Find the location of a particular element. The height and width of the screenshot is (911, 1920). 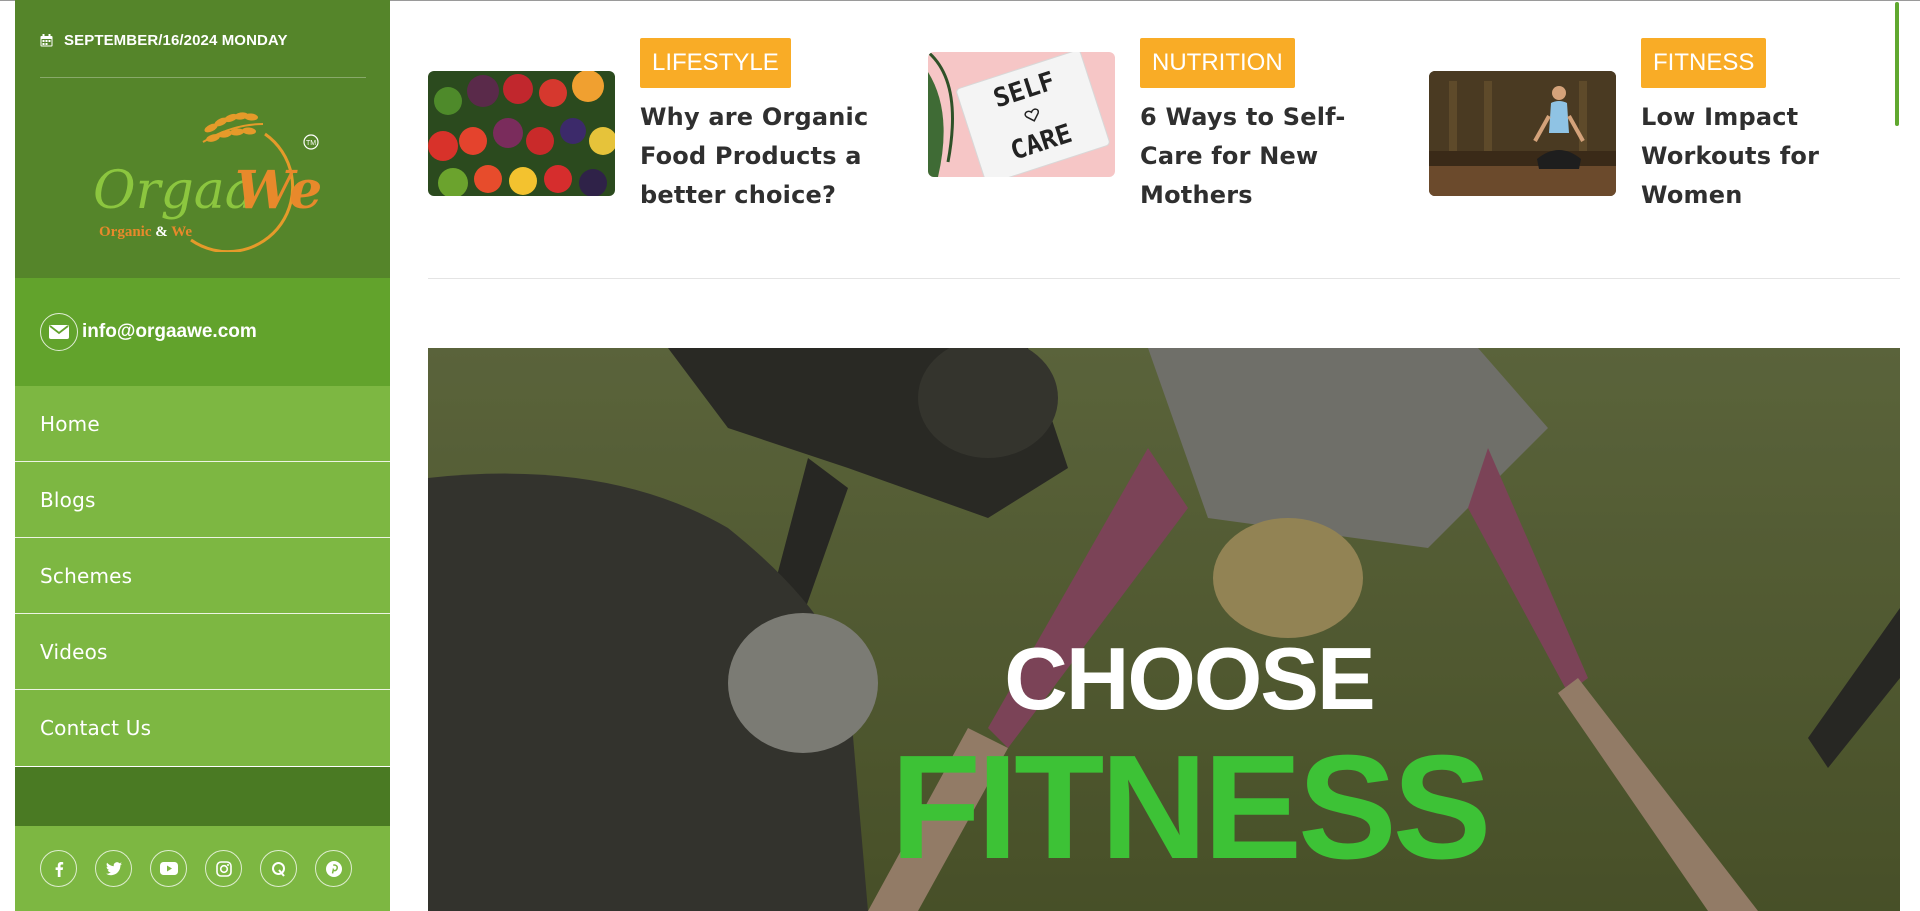

category-badge: FITNESS is located at coordinates (1704, 63).